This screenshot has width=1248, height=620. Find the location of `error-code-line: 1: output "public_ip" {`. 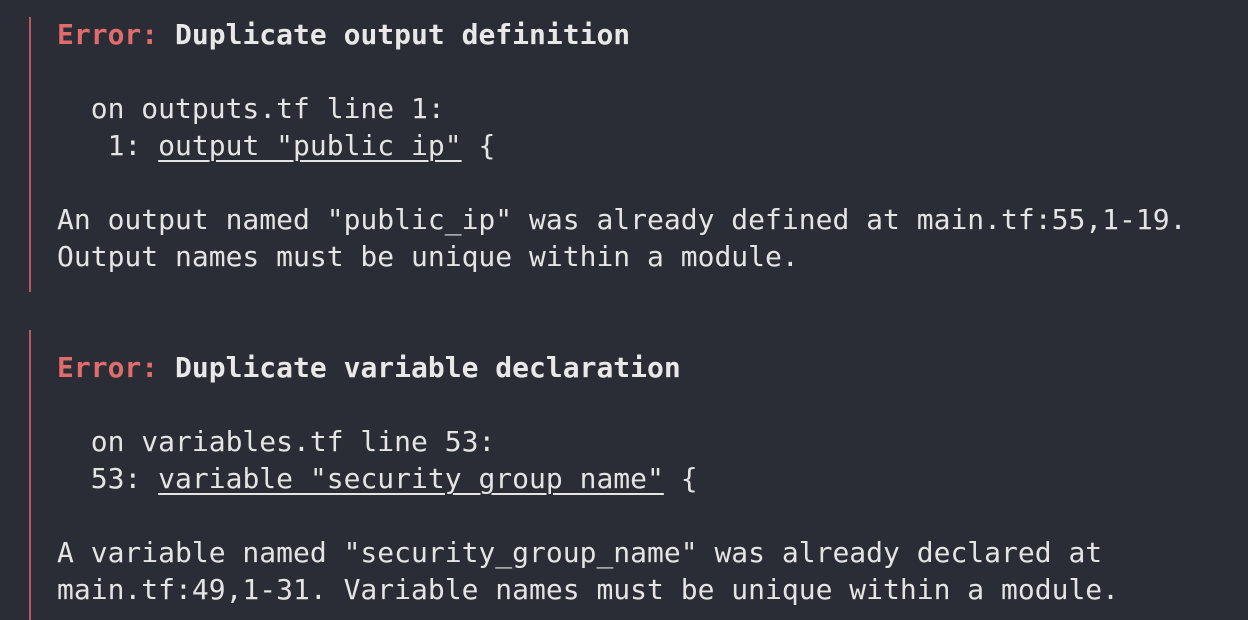

error-code-line: 1: output "public_ip" { is located at coordinates (276, 146).